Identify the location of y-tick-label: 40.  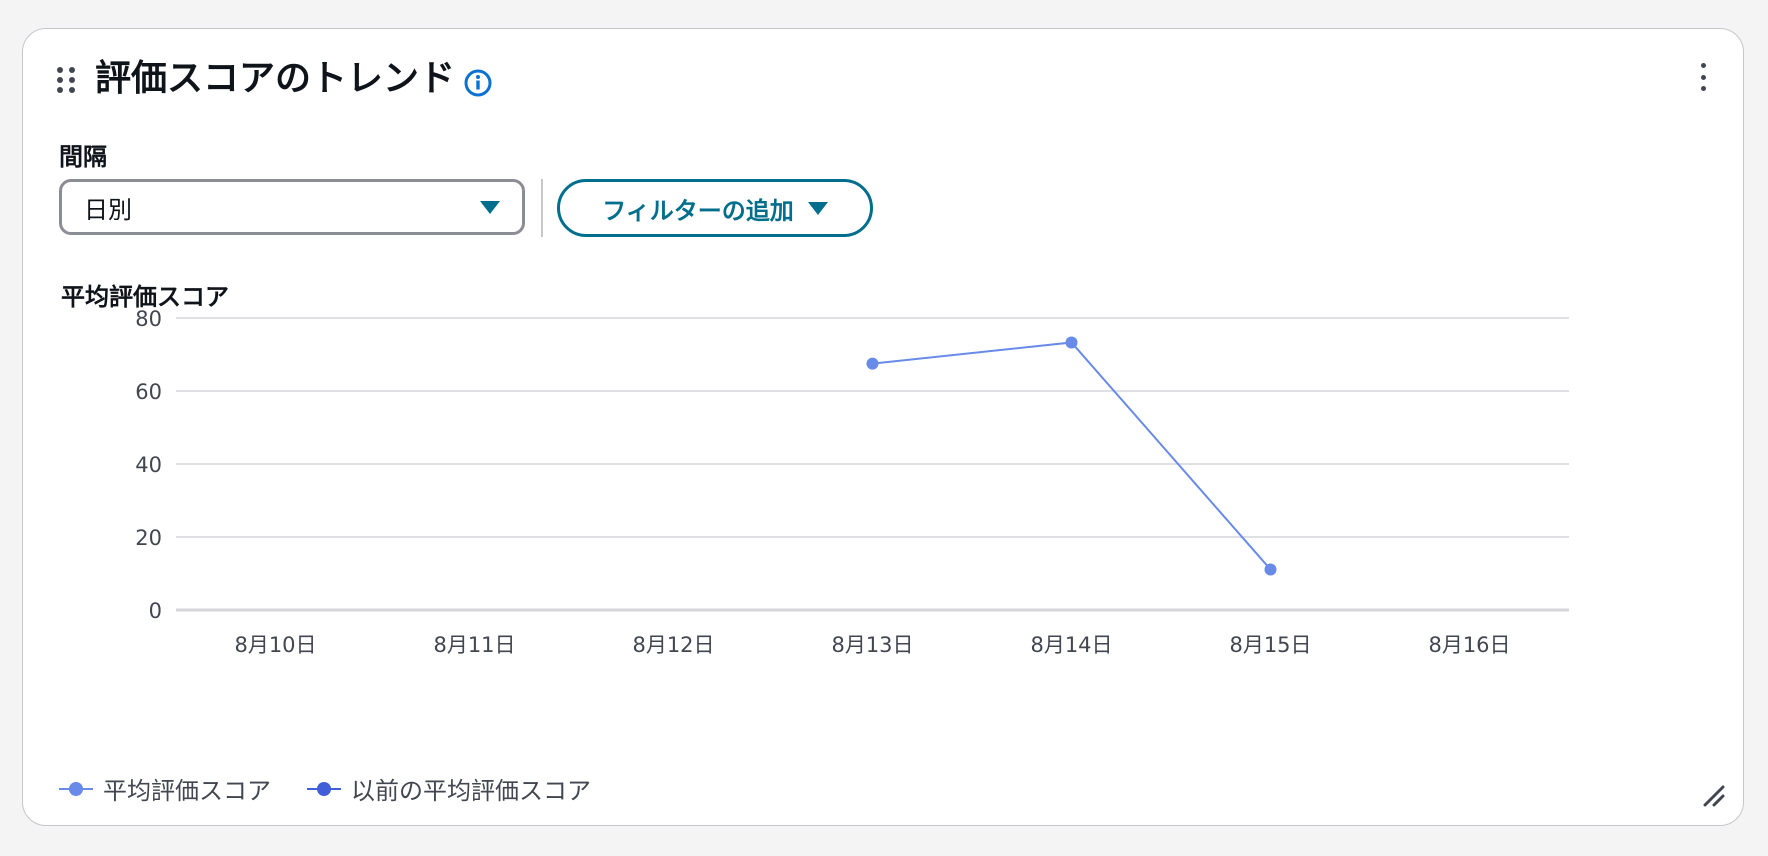
(148, 465).